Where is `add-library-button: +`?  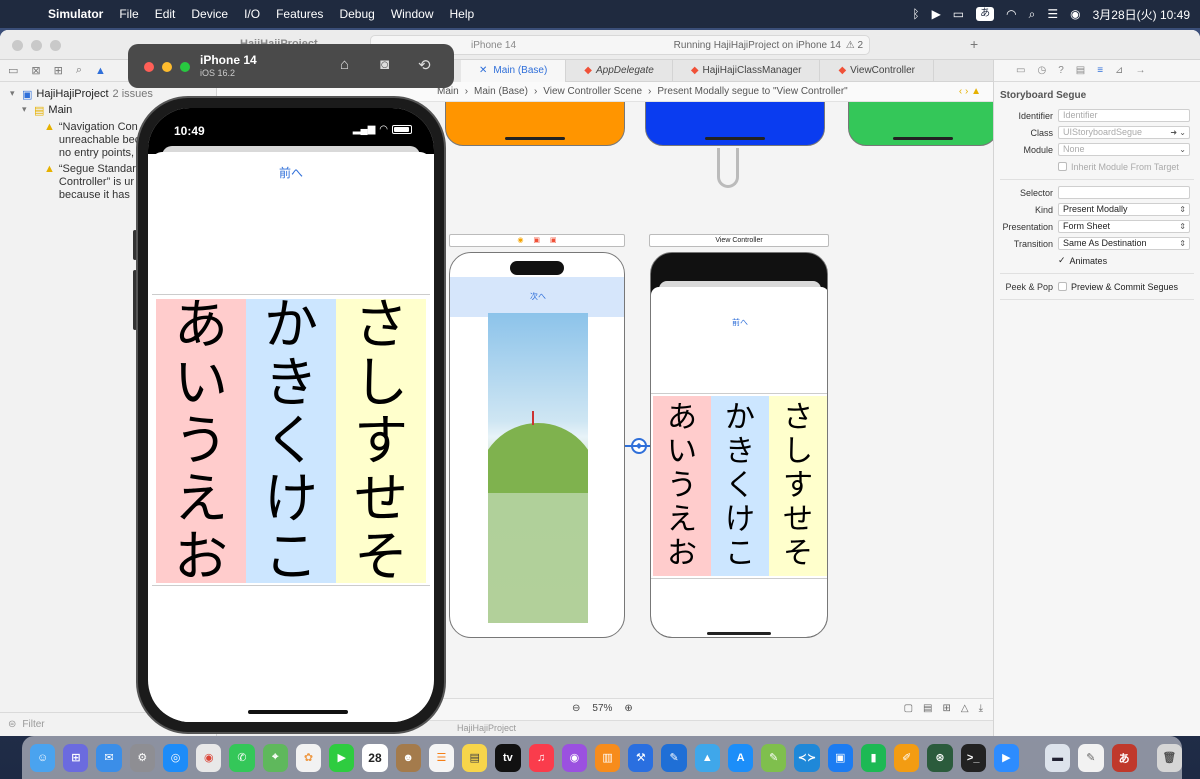
add-library-button: + is located at coordinates (974, 44).